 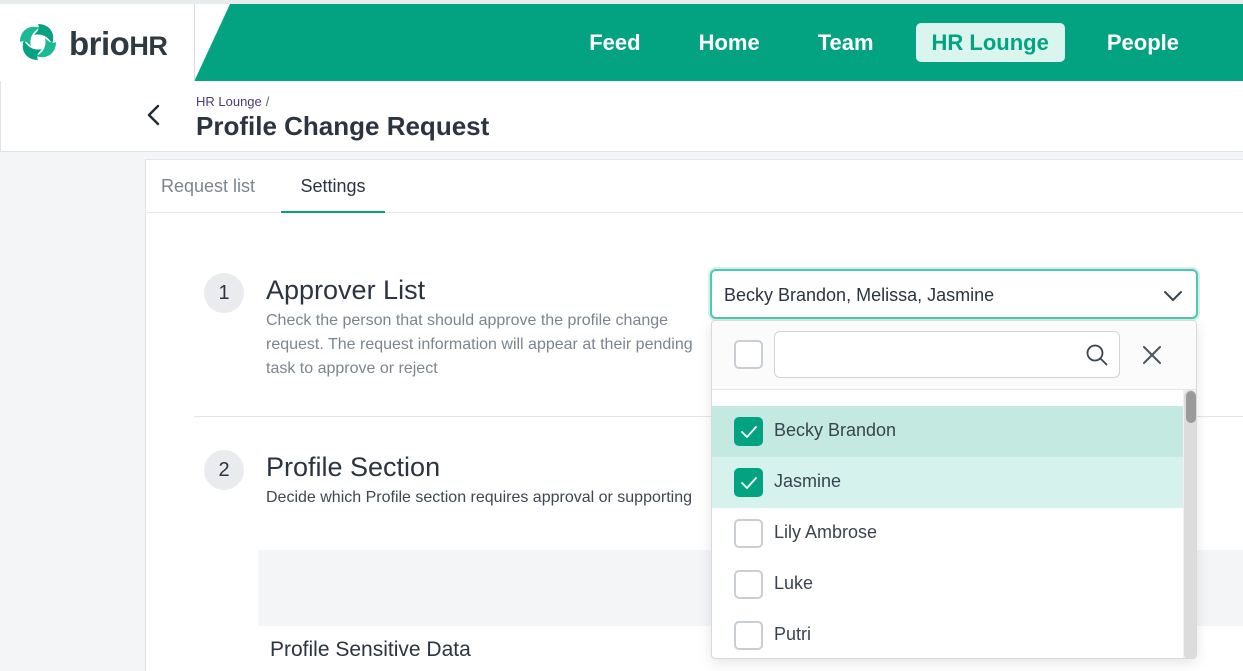 I want to click on approver-select-value: Becky Brandon, Melissa, Jasmine, so click(x=859, y=295).